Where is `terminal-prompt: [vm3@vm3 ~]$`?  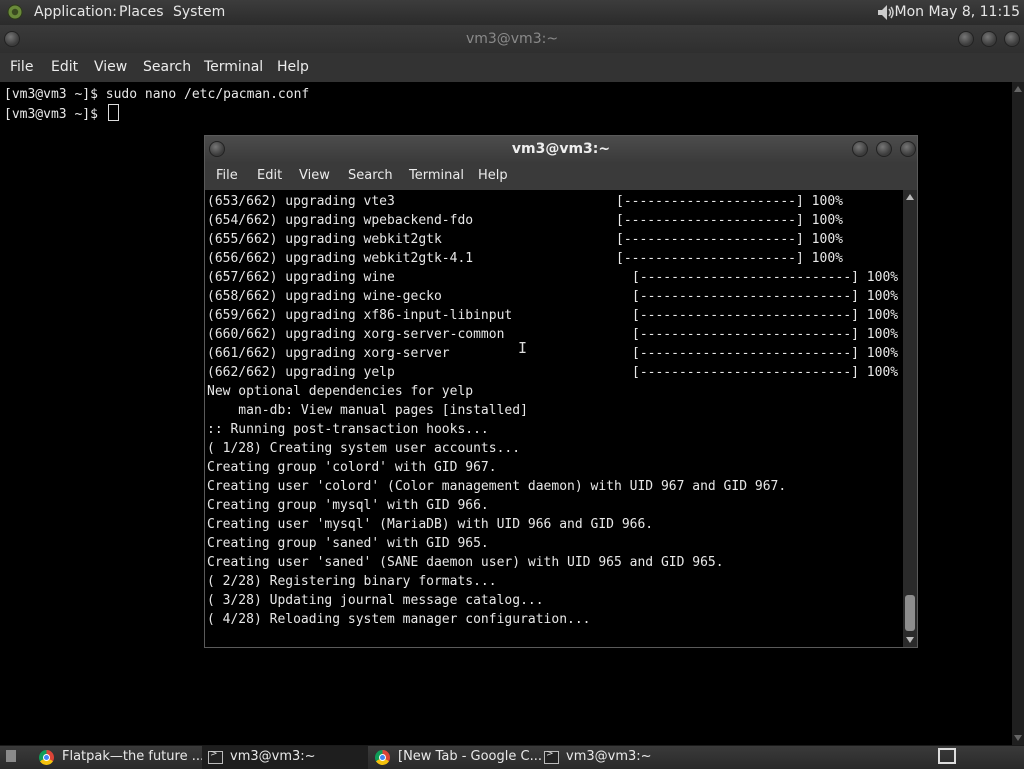 terminal-prompt: [vm3@vm3 ~]$ is located at coordinates (61, 114).